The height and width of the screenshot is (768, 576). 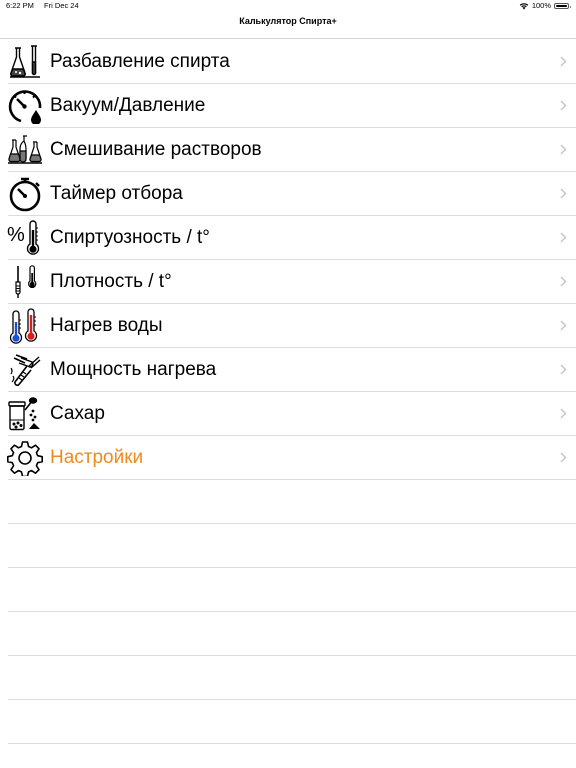 I want to click on menu-item-label: Смешивание растворов, so click(x=156, y=149).